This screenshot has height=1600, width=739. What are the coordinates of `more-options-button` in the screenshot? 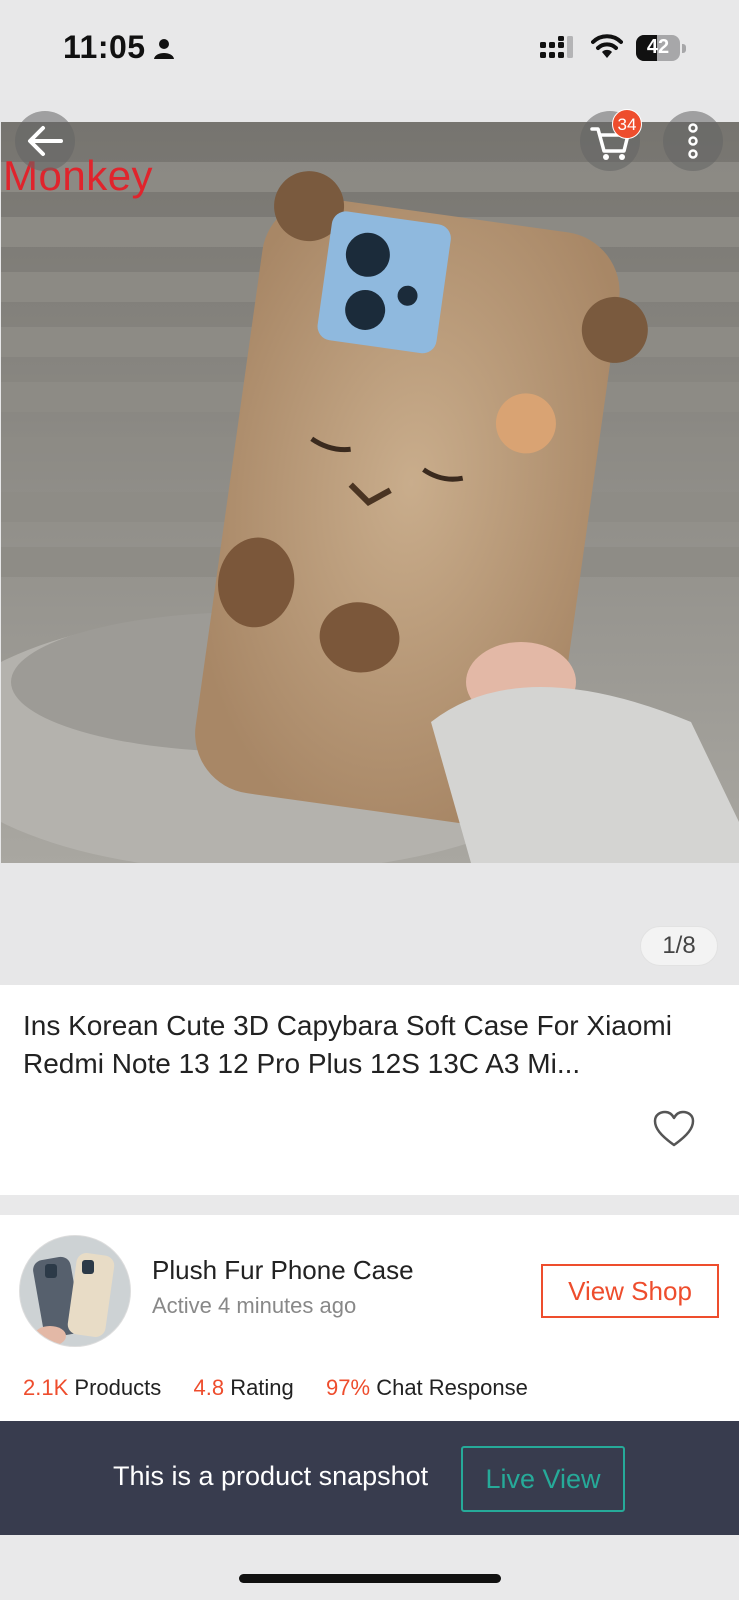 It's located at (693, 141).